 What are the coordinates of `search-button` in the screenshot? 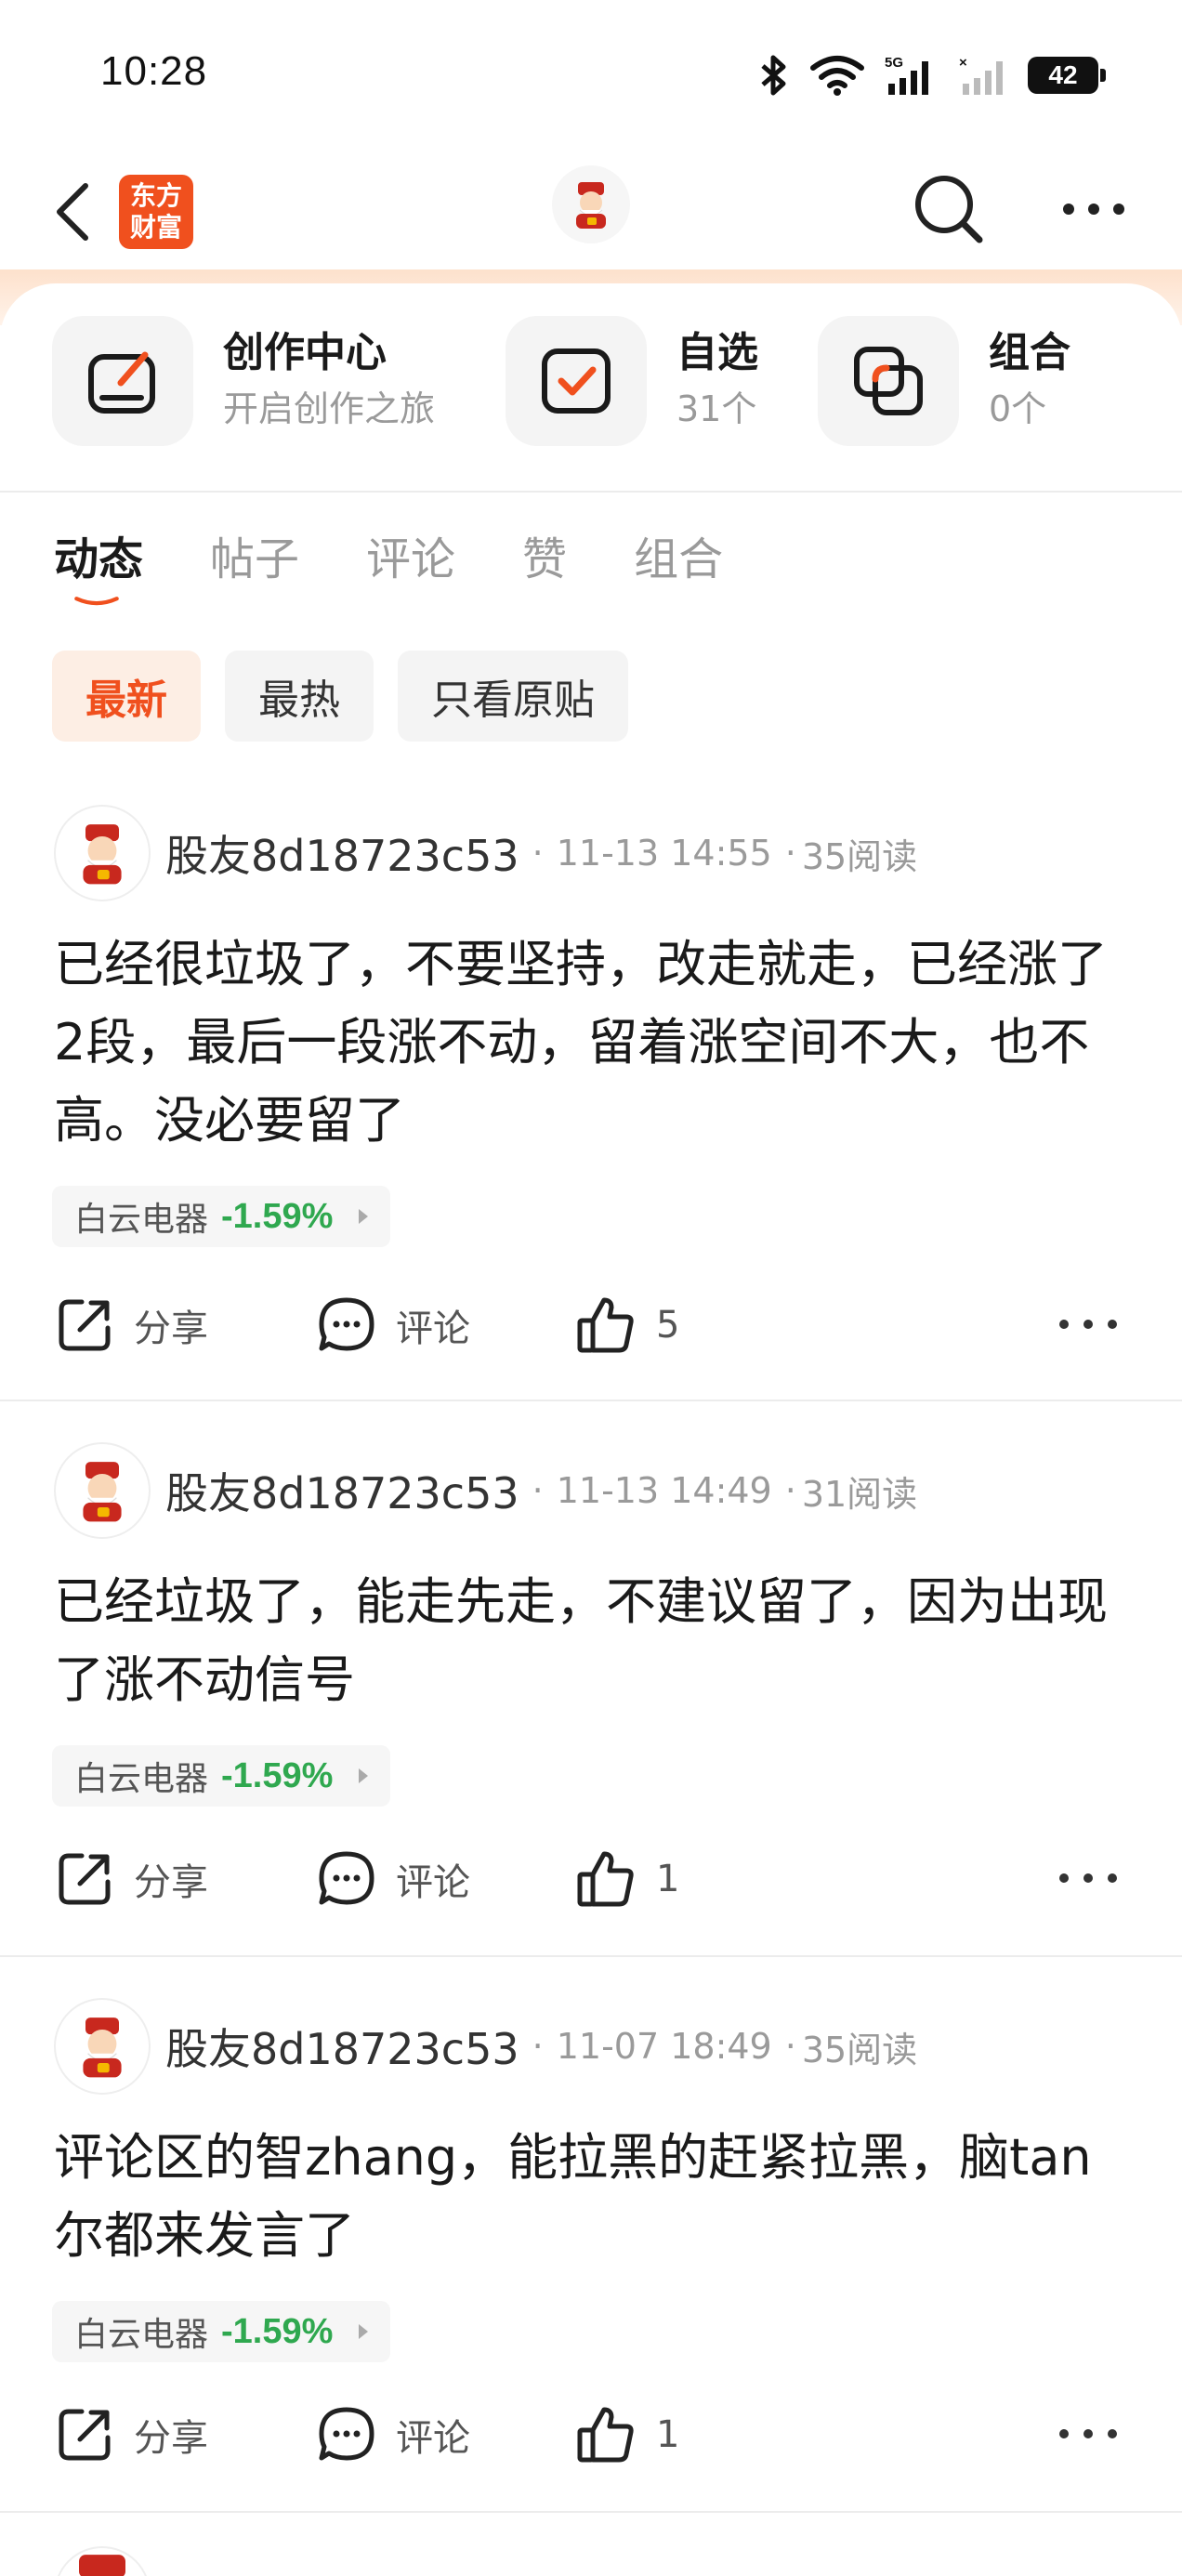 It's located at (949, 209).